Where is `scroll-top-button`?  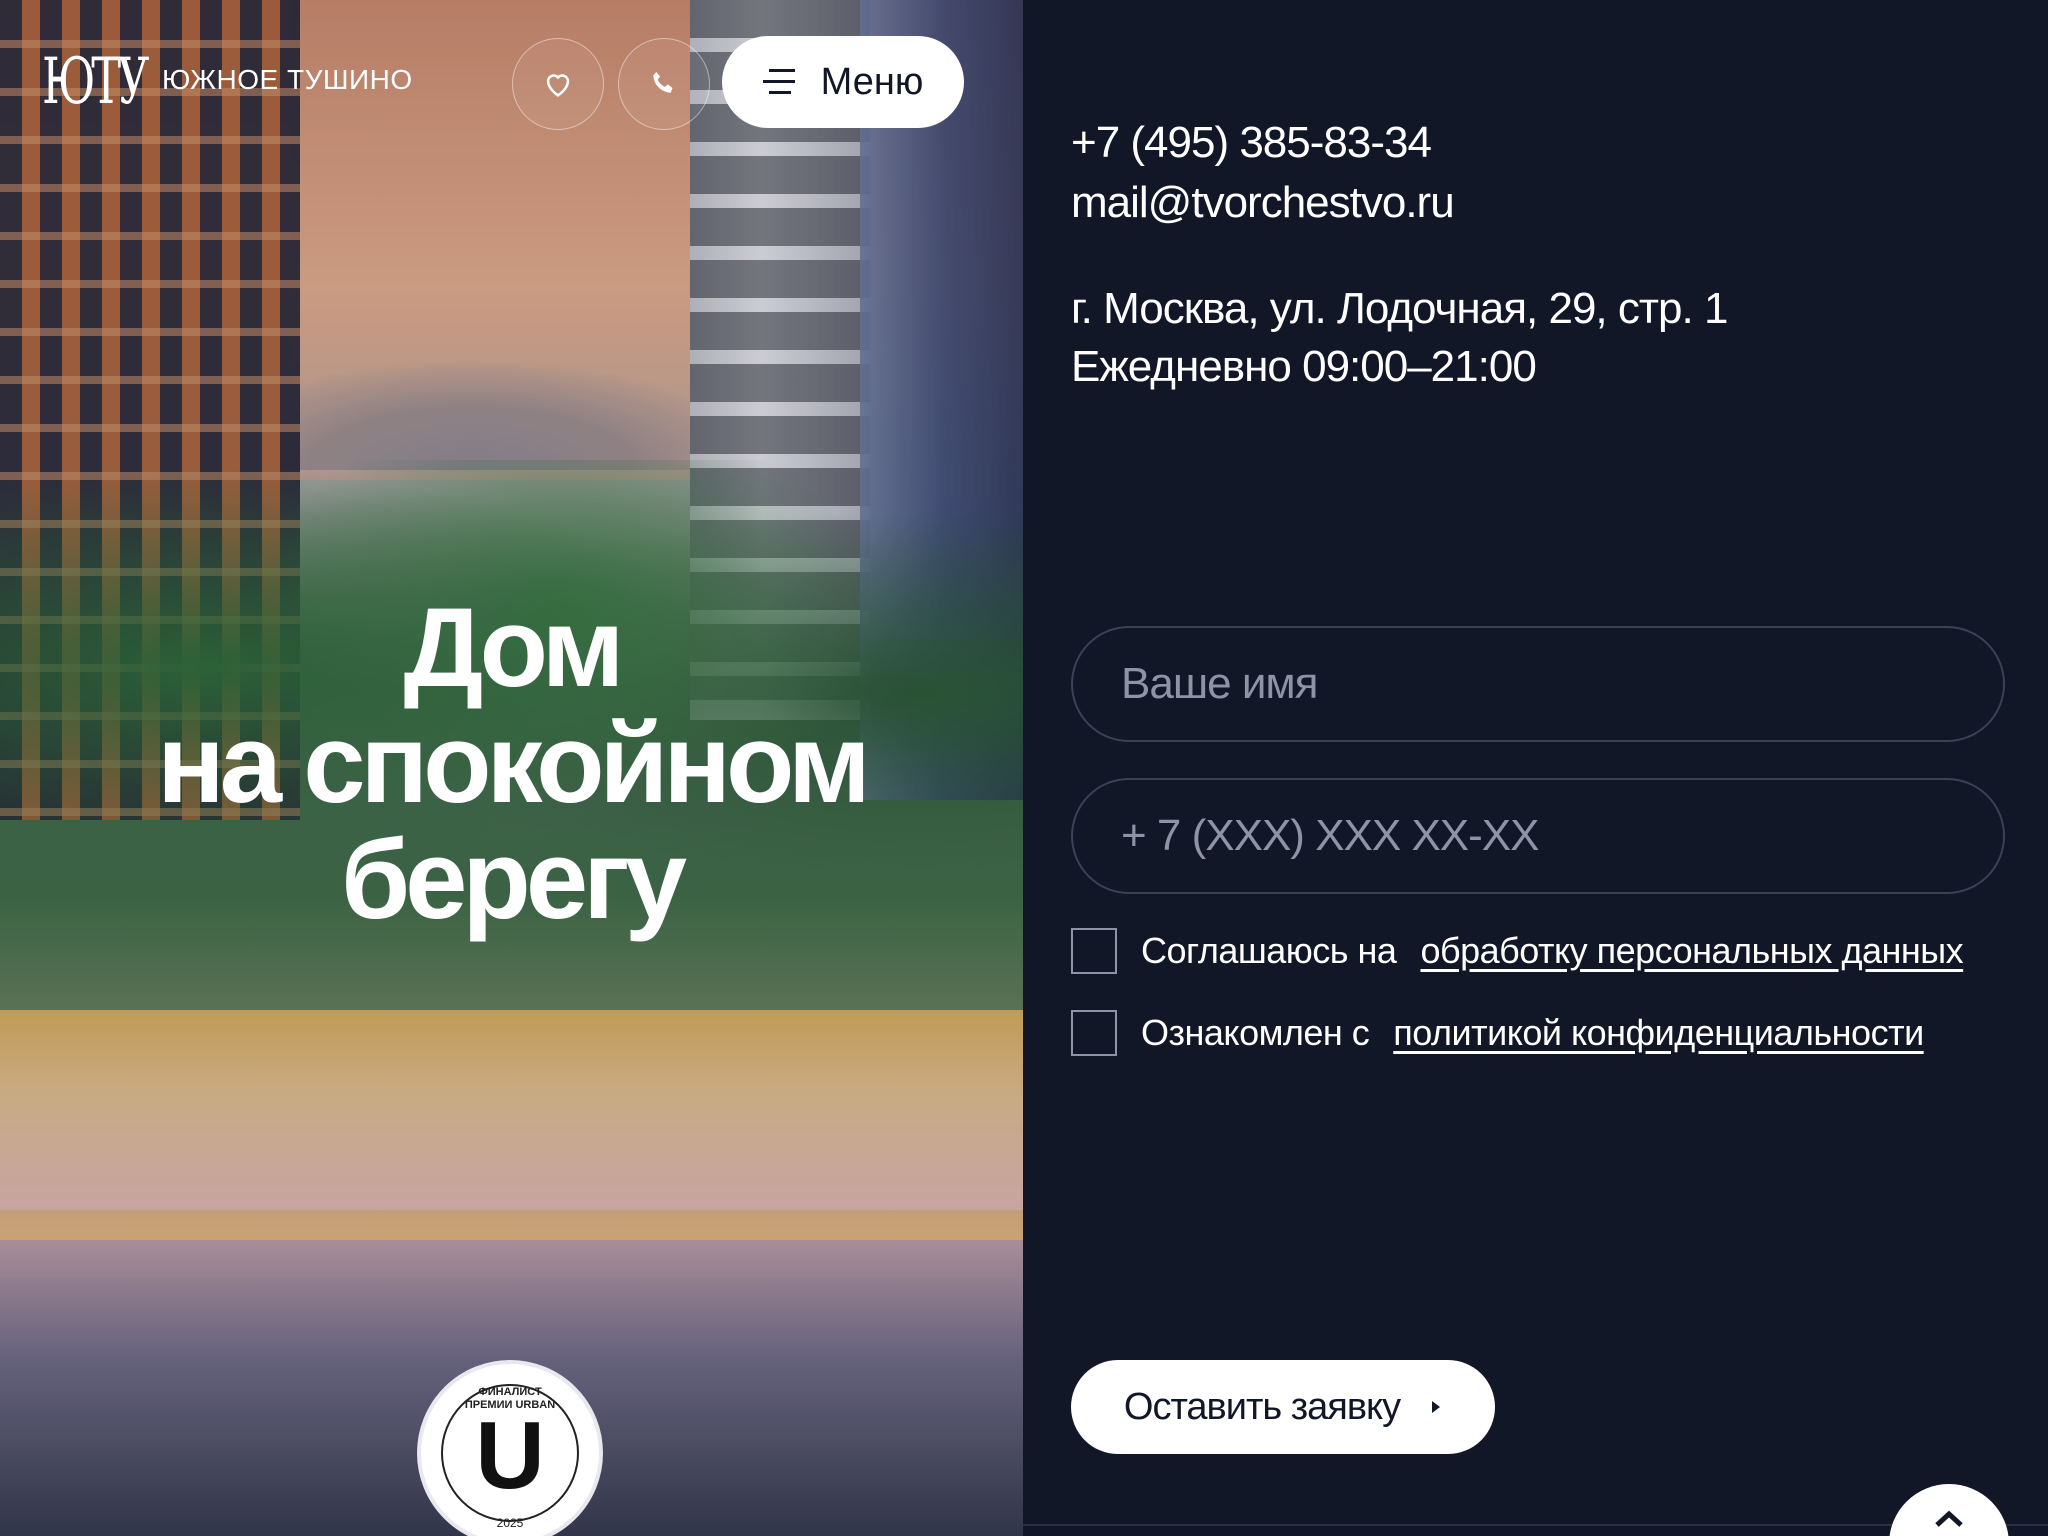
scroll-top-button is located at coordinates (1949, 1510).